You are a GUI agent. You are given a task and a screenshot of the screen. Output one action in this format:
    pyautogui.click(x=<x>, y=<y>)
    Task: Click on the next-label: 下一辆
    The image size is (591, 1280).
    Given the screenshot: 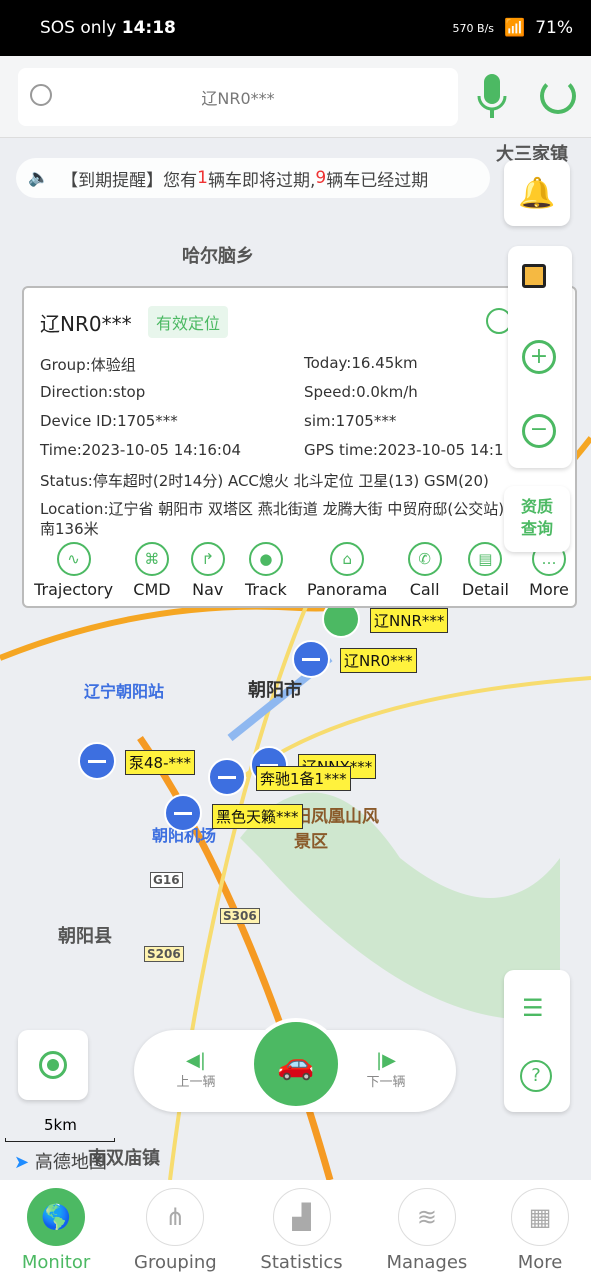 What is the action you would take?
    pyautogui.click(x=386, y=1082)
    